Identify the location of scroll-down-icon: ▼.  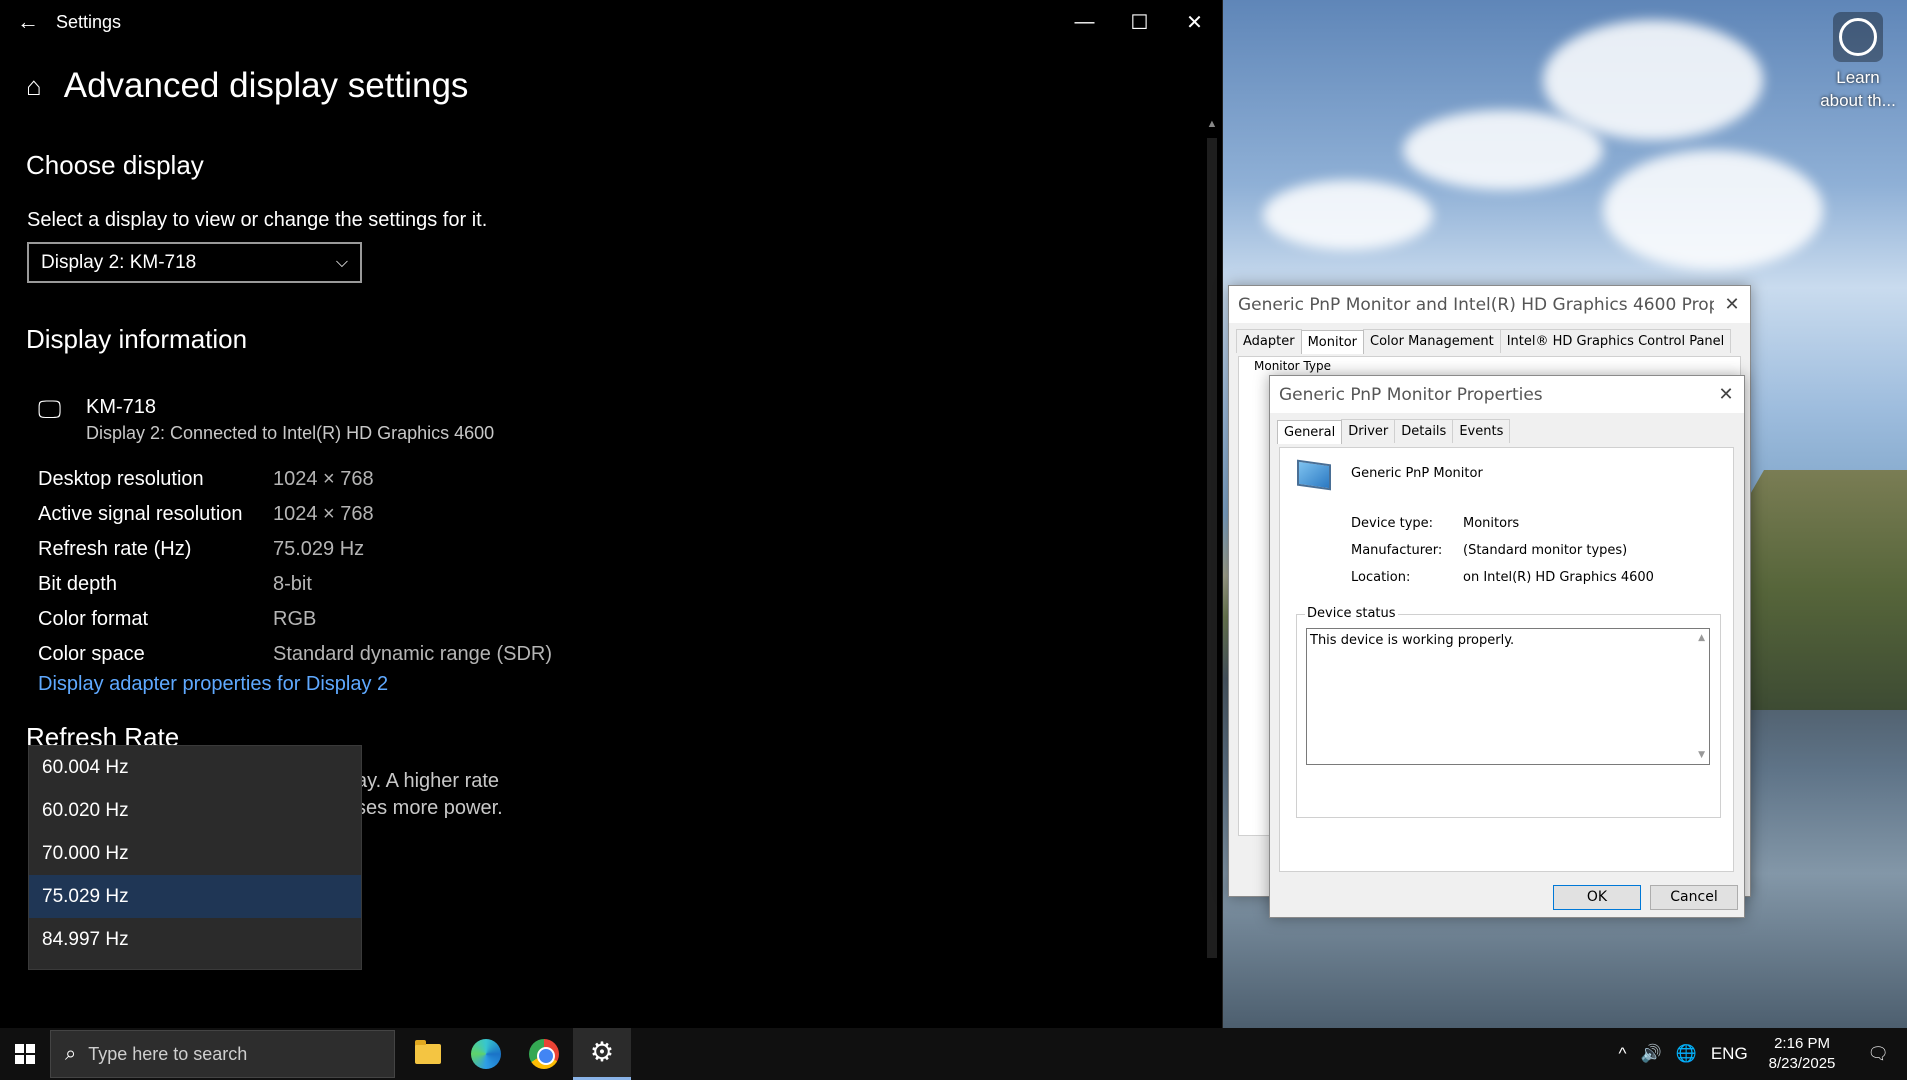
(1701, 755).